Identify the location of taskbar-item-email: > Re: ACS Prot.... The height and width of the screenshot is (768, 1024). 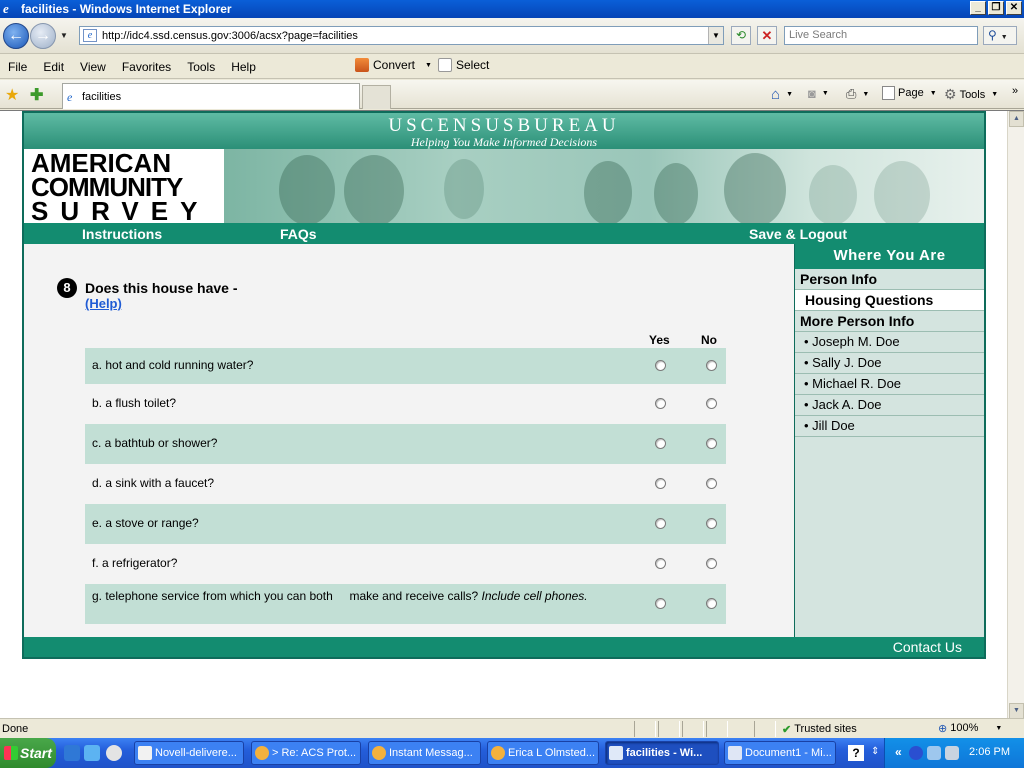
(306, 753).